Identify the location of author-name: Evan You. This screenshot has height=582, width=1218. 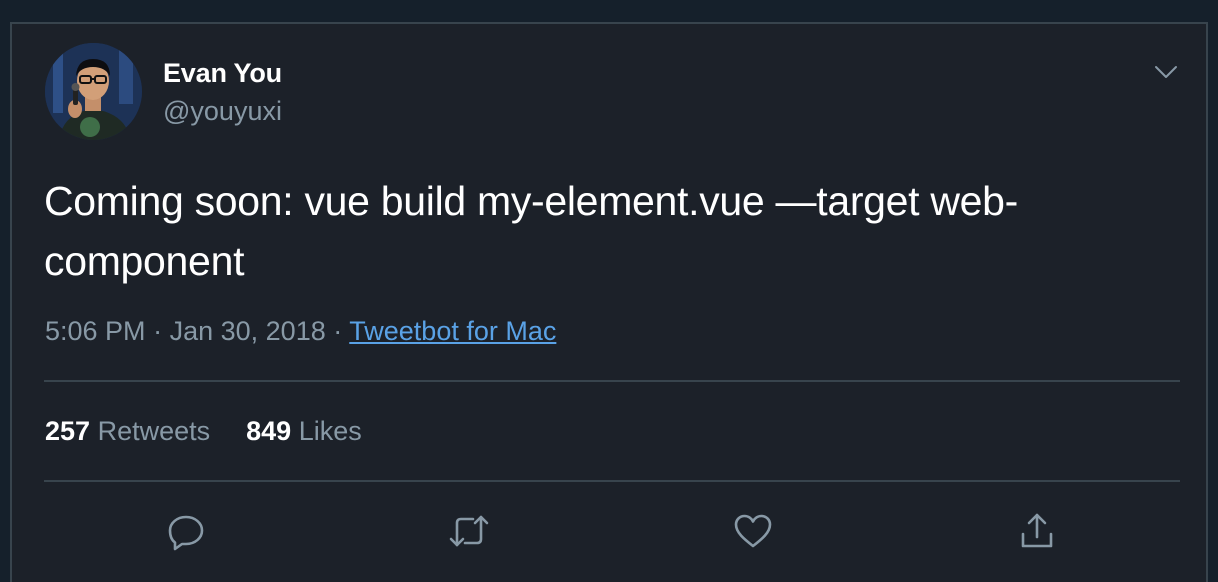
(222, 73).